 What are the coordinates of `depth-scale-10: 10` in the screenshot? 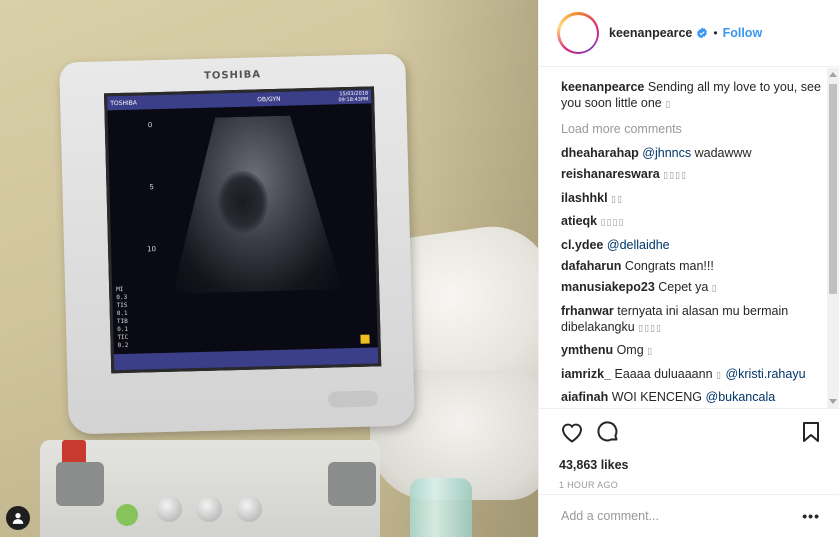 It's located at (152, 249).